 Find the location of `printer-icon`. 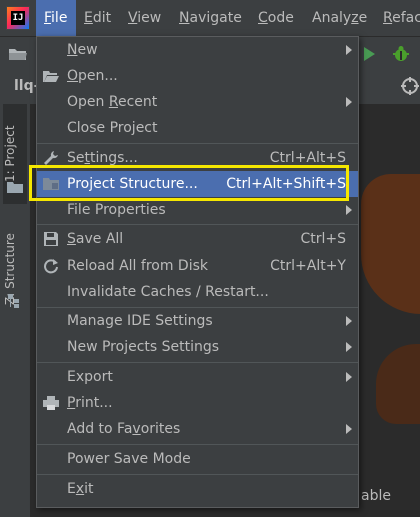

printer-icon is located at coordinates (51, 403).